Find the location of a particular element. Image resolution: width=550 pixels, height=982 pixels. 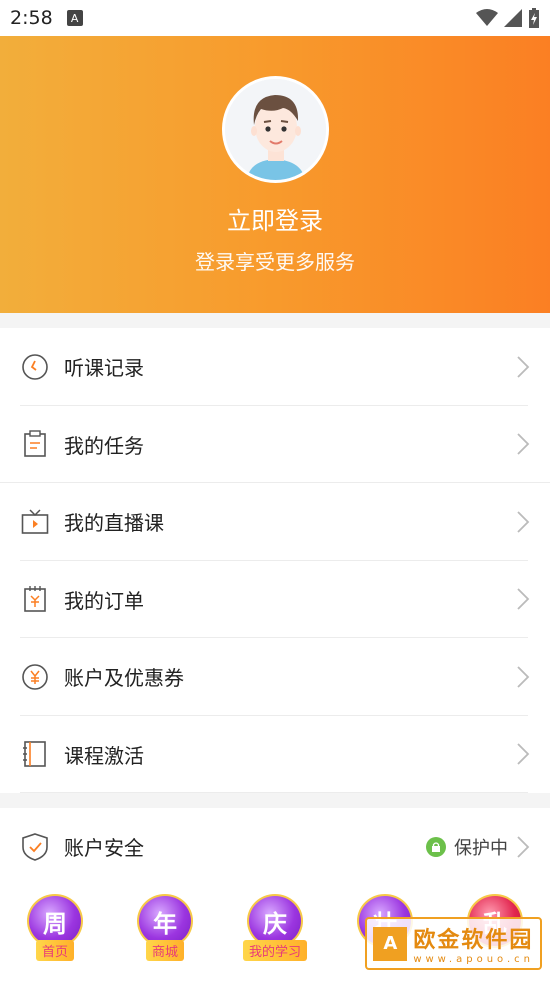

menu-item-my-orders: 我的订单 is located at coordinates (275, 599).